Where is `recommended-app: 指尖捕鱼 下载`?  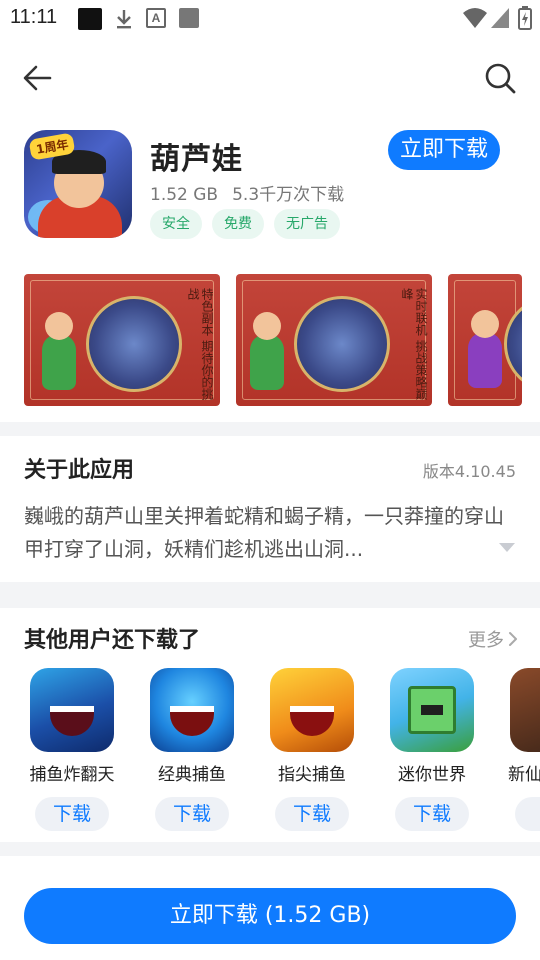 recommended-app: 指尖捕鱼 下载 is located at coordinates (312, 749).